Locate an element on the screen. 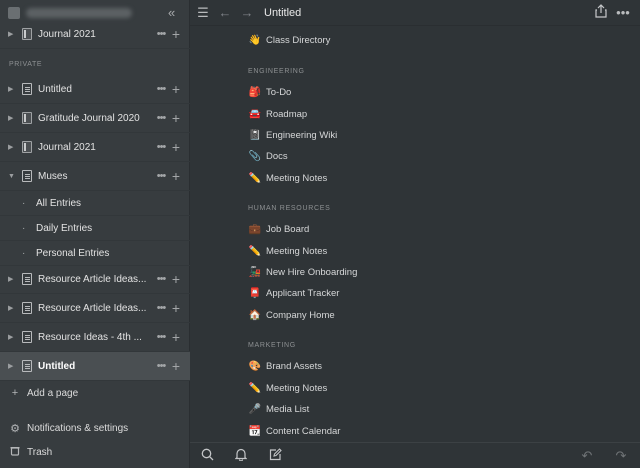 Image resolution: width=640 pixels, height=468 pixels. link-label: Company Home is located at coordinates (300, 315).